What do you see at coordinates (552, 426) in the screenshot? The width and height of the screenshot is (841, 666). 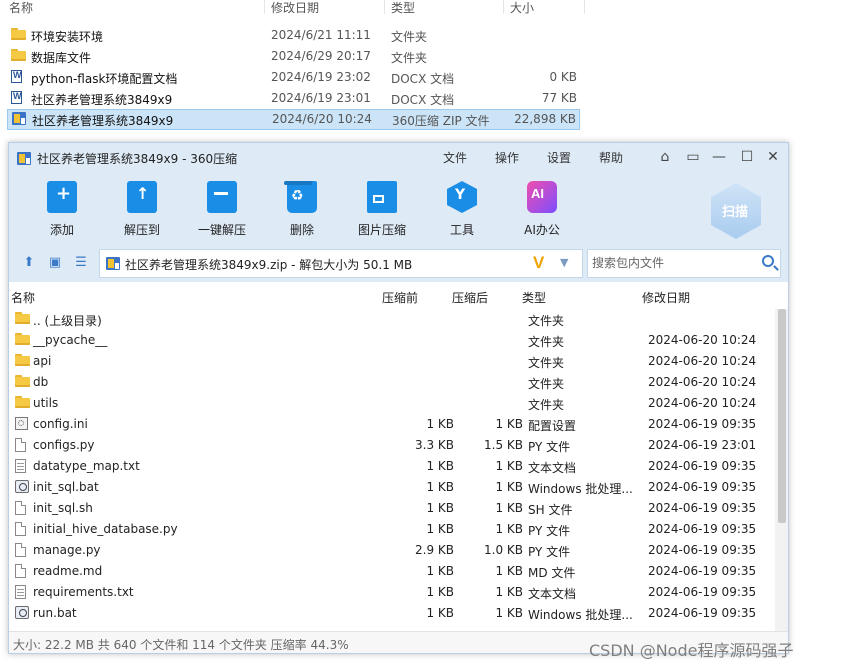 I see `item-type: 配置设置` at bounding box center [552, 426].